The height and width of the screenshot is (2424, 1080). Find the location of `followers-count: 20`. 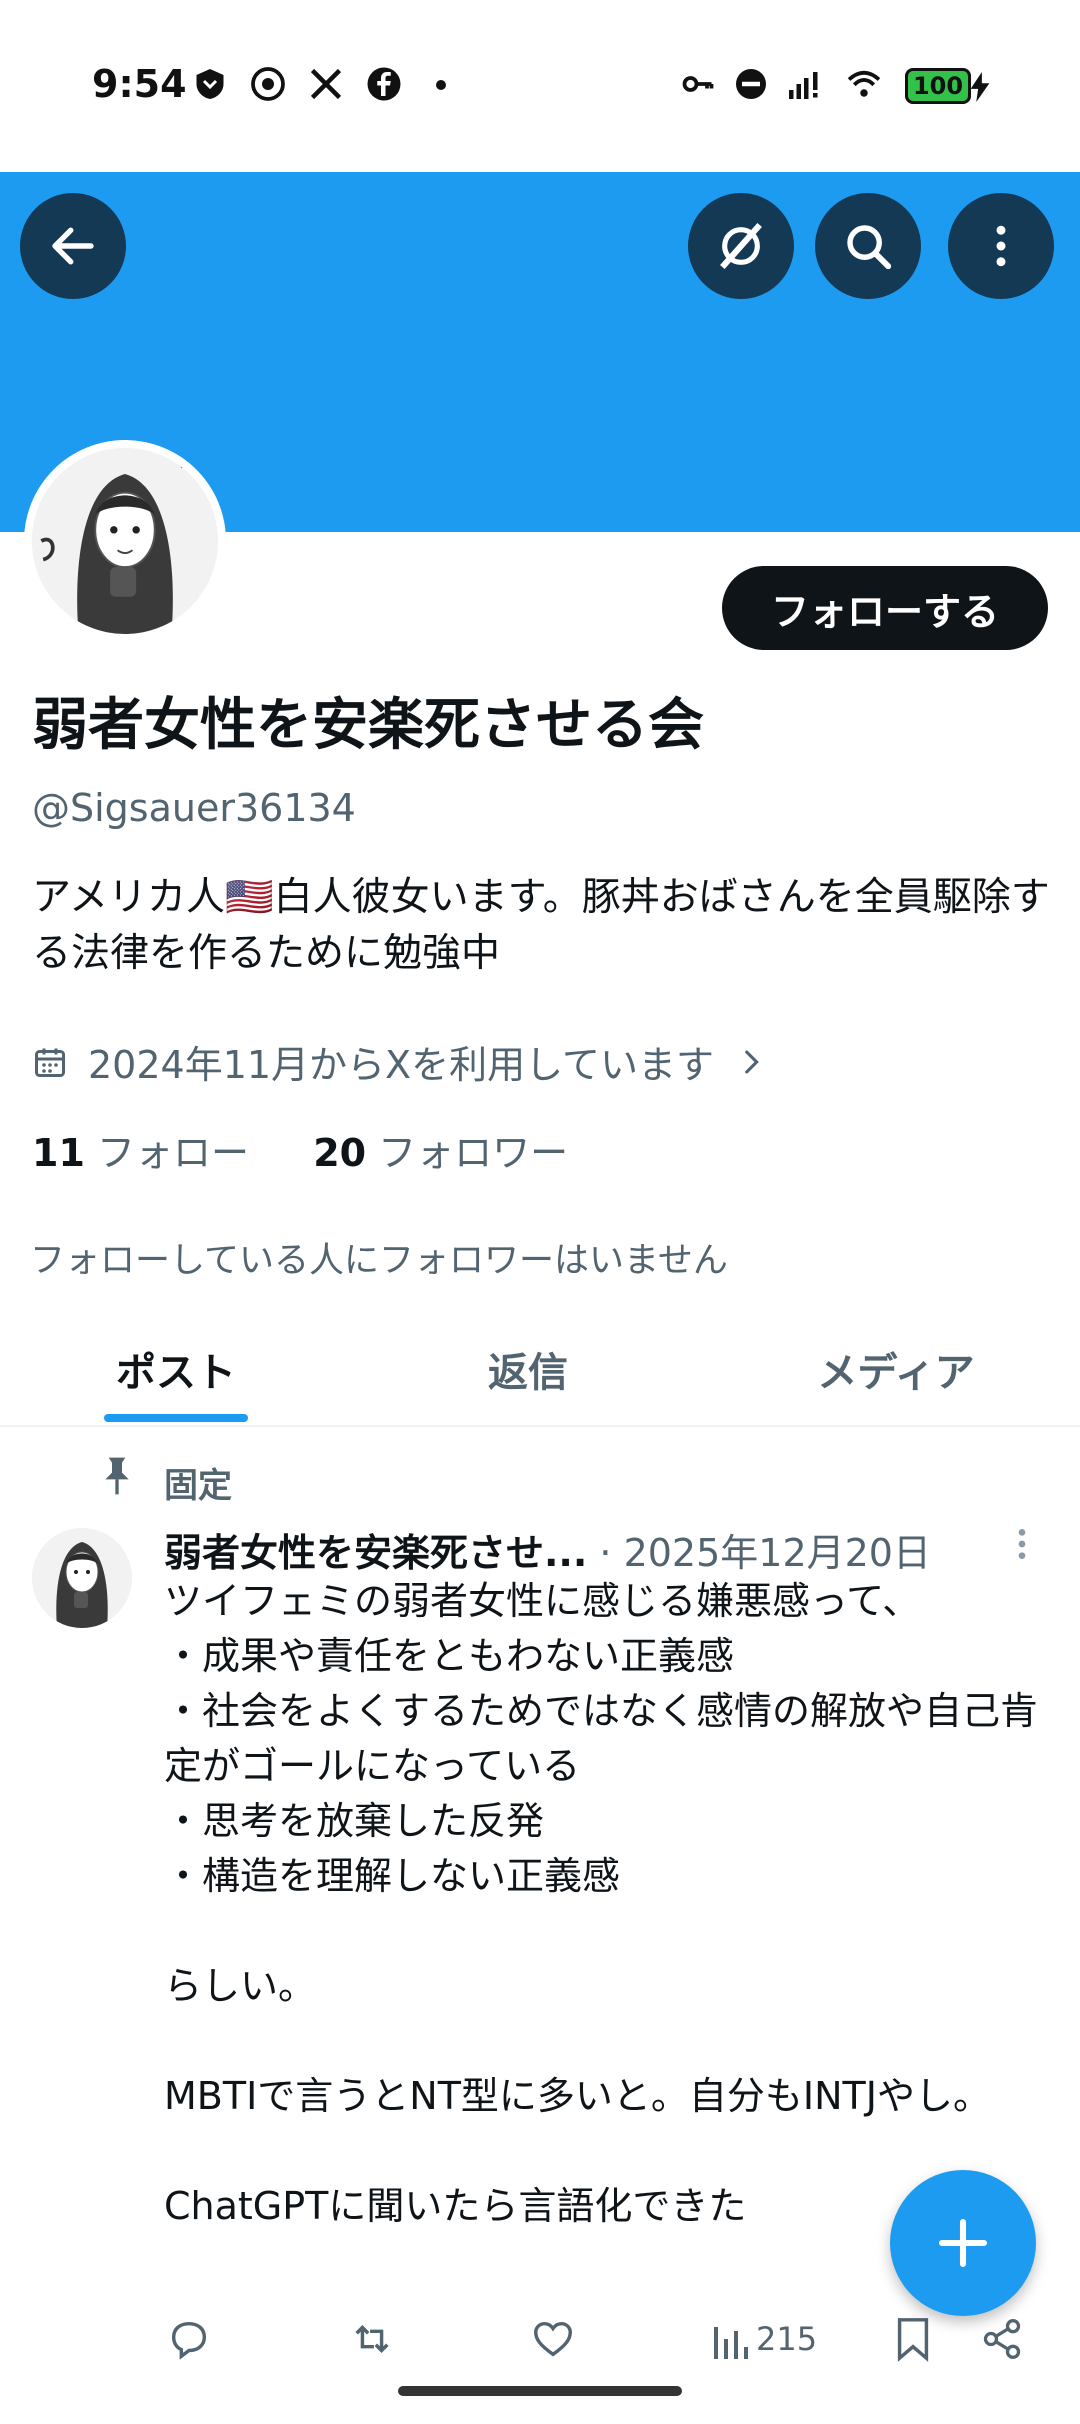

followers-count: 20 is located at coordinates (340, 1153).